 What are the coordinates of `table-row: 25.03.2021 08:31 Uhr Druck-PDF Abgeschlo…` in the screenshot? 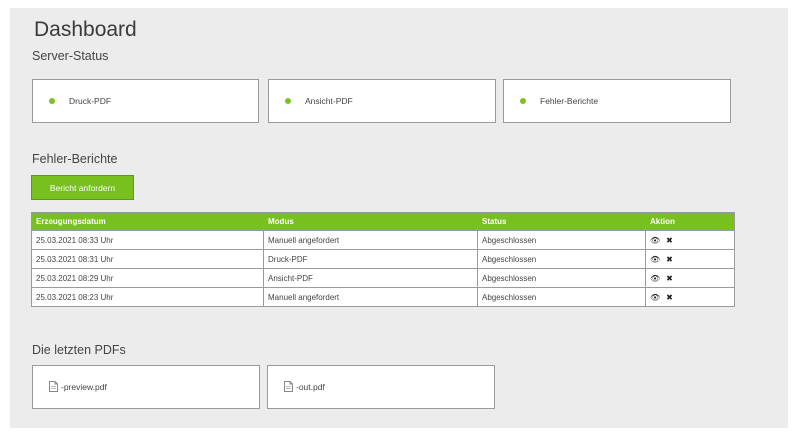 It's located at (383, 259).